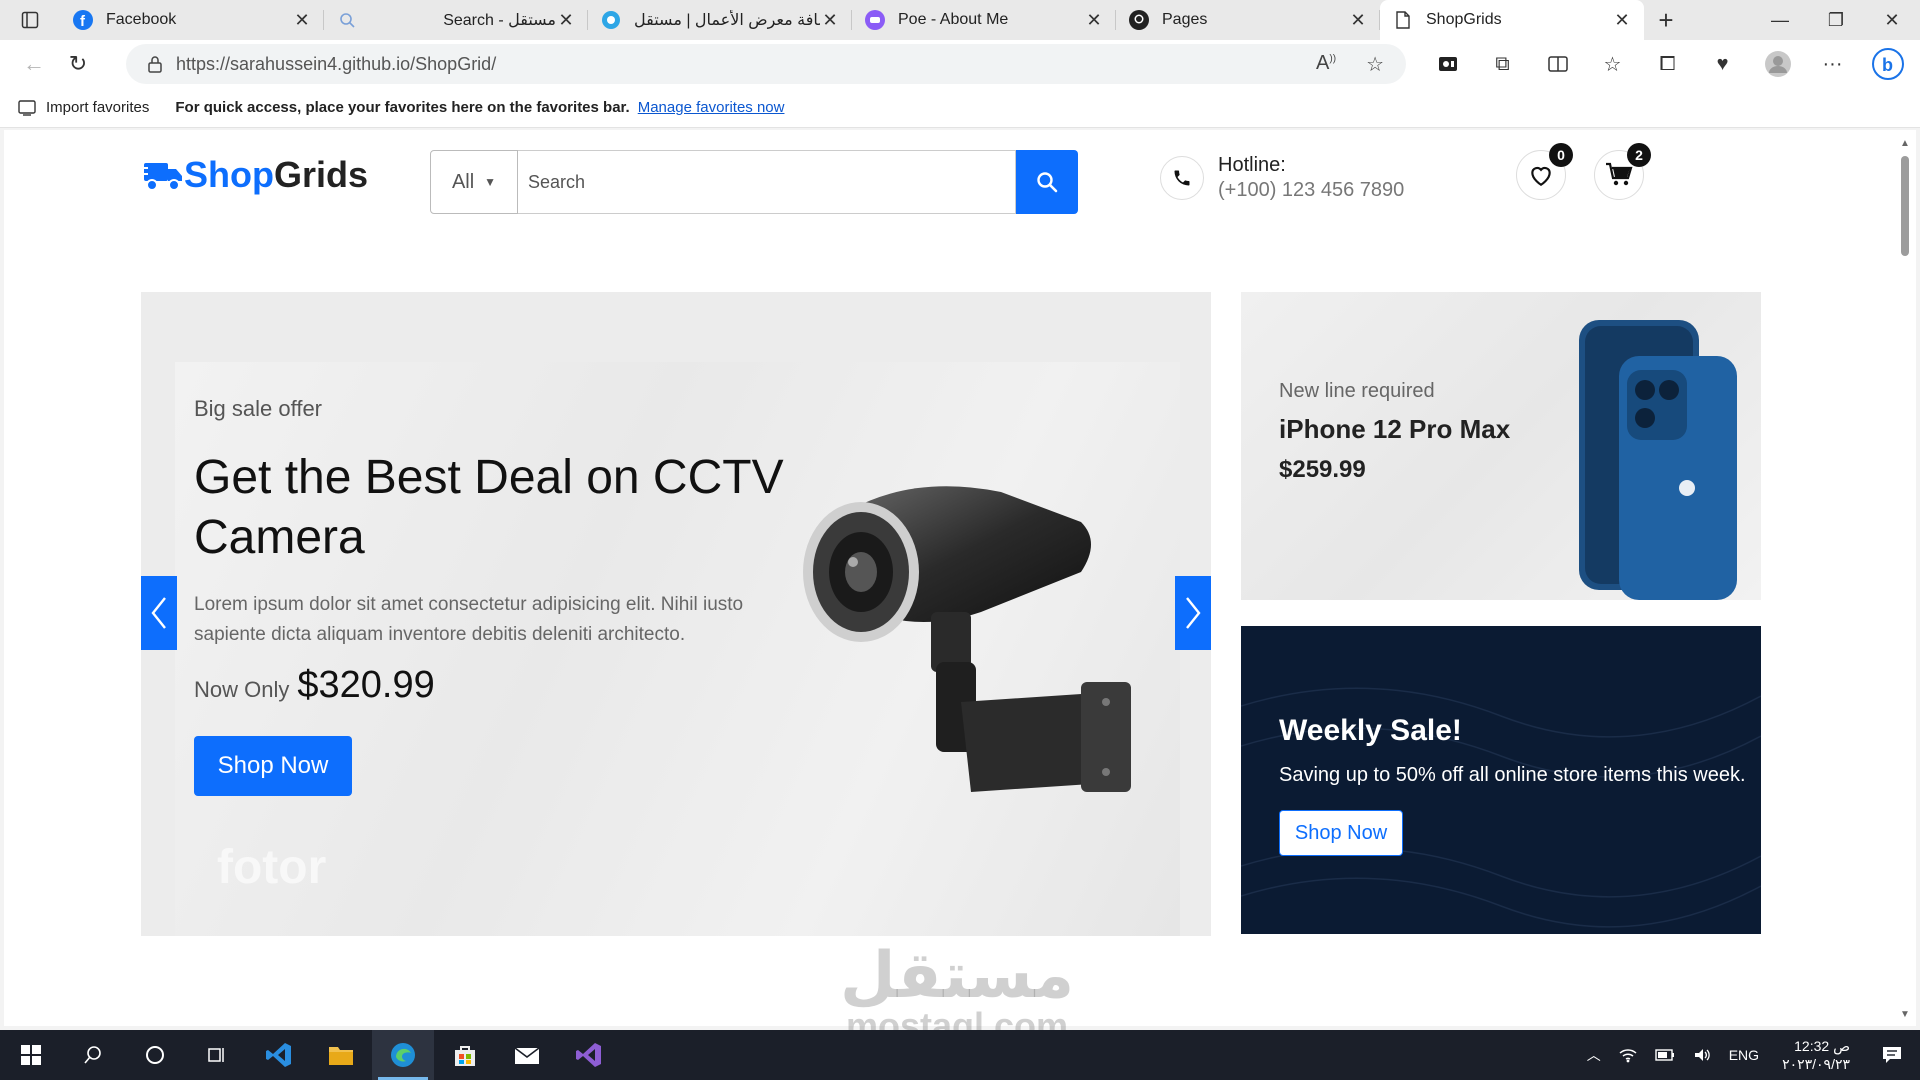 The height and width of the screenshot is (1080, 1920). Describe the element at coordinates (30, 20) in the screenshot. I see `tab-actions-button` at that location.